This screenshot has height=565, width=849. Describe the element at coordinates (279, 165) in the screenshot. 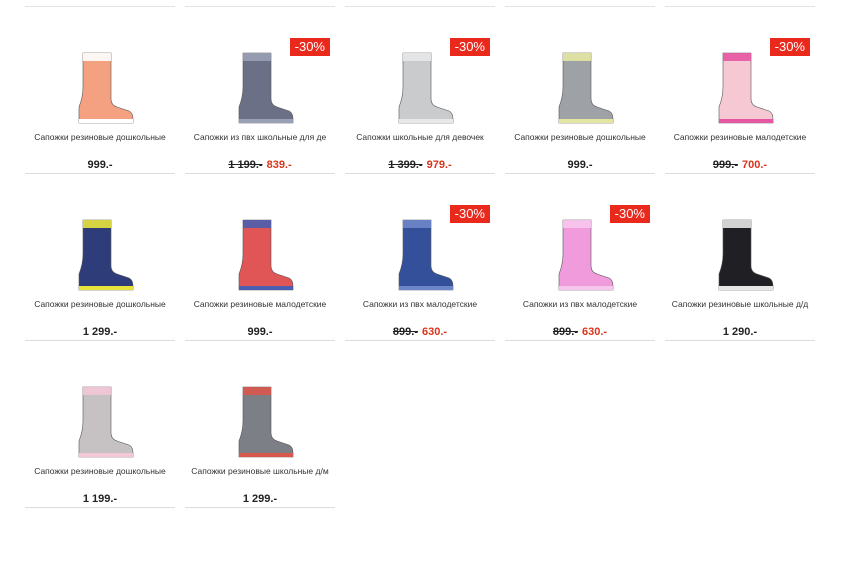

I see `sale-price: 839.-` at that location.